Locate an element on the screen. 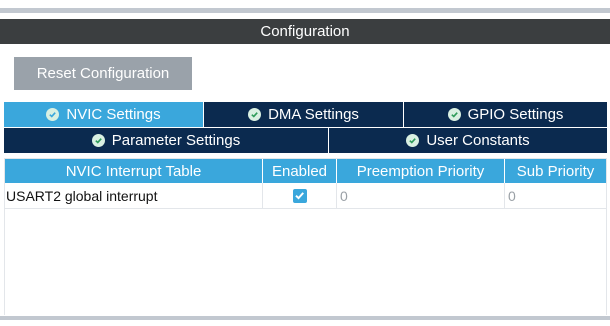 The image size is (610, 326). tab-label: Parameter Settings is located at coordinates (176, 140).